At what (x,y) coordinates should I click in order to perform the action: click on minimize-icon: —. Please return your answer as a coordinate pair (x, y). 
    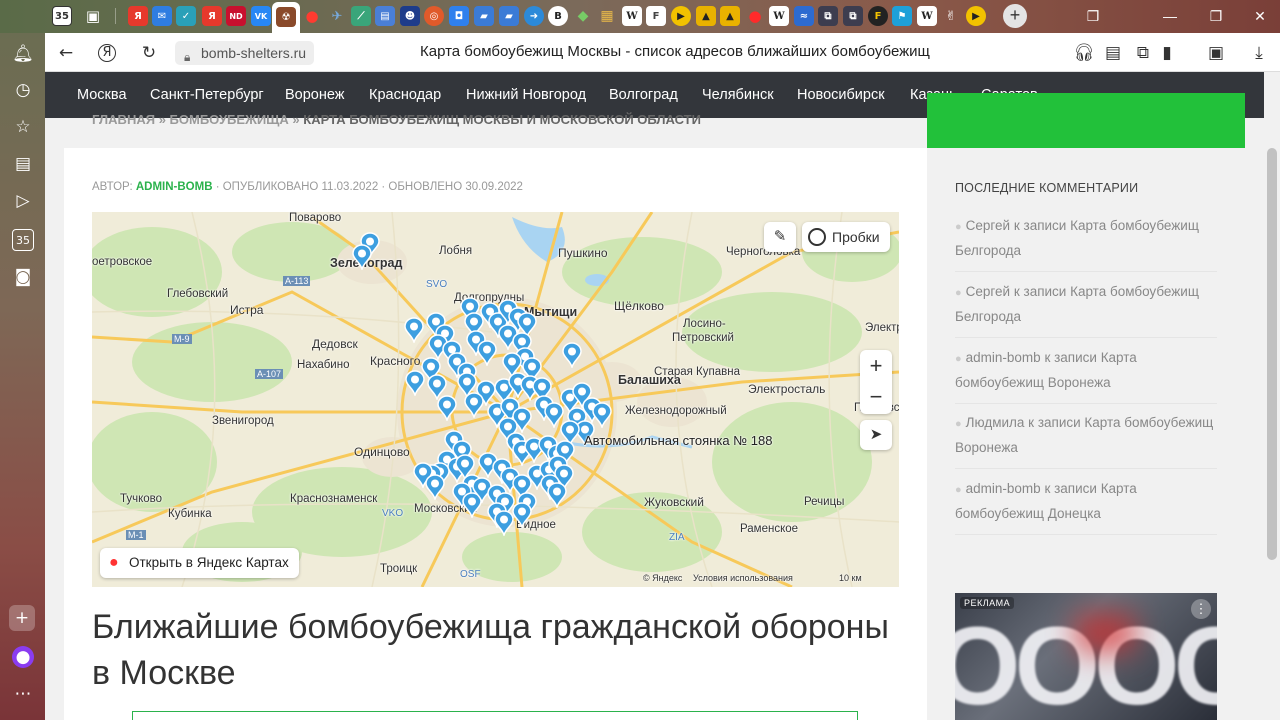
    Looking at the image, I should click on (1170, 16).